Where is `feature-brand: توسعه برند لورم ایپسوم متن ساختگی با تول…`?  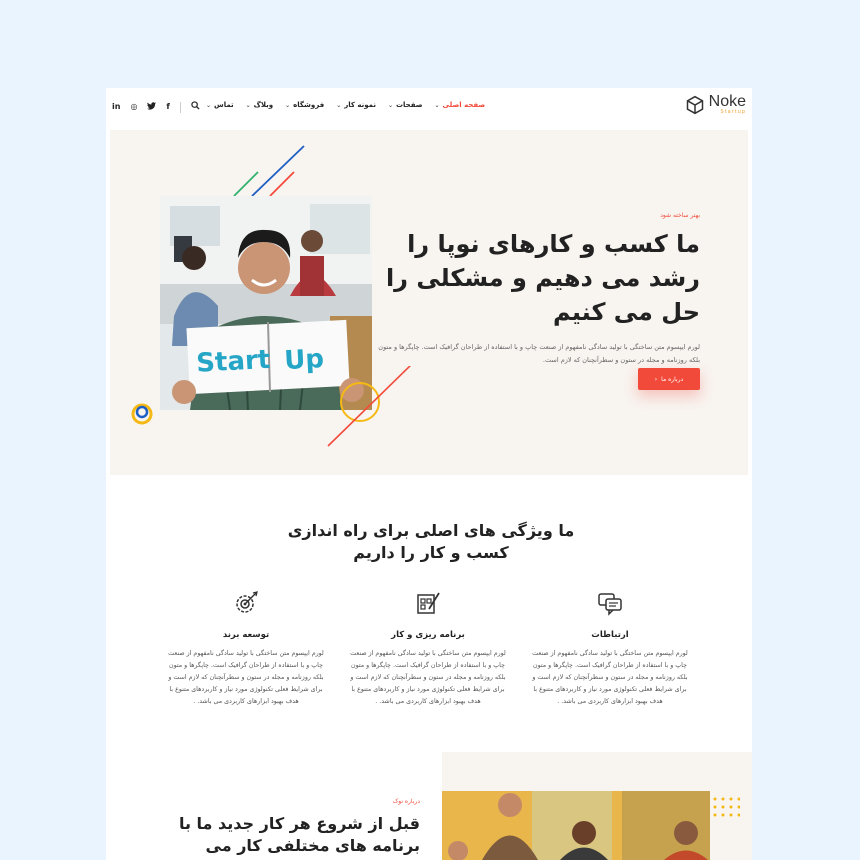 feature-brand: توسعه برند لورم ایپسوم متن ساختگی با تول… is located at coordinates (246, 649).